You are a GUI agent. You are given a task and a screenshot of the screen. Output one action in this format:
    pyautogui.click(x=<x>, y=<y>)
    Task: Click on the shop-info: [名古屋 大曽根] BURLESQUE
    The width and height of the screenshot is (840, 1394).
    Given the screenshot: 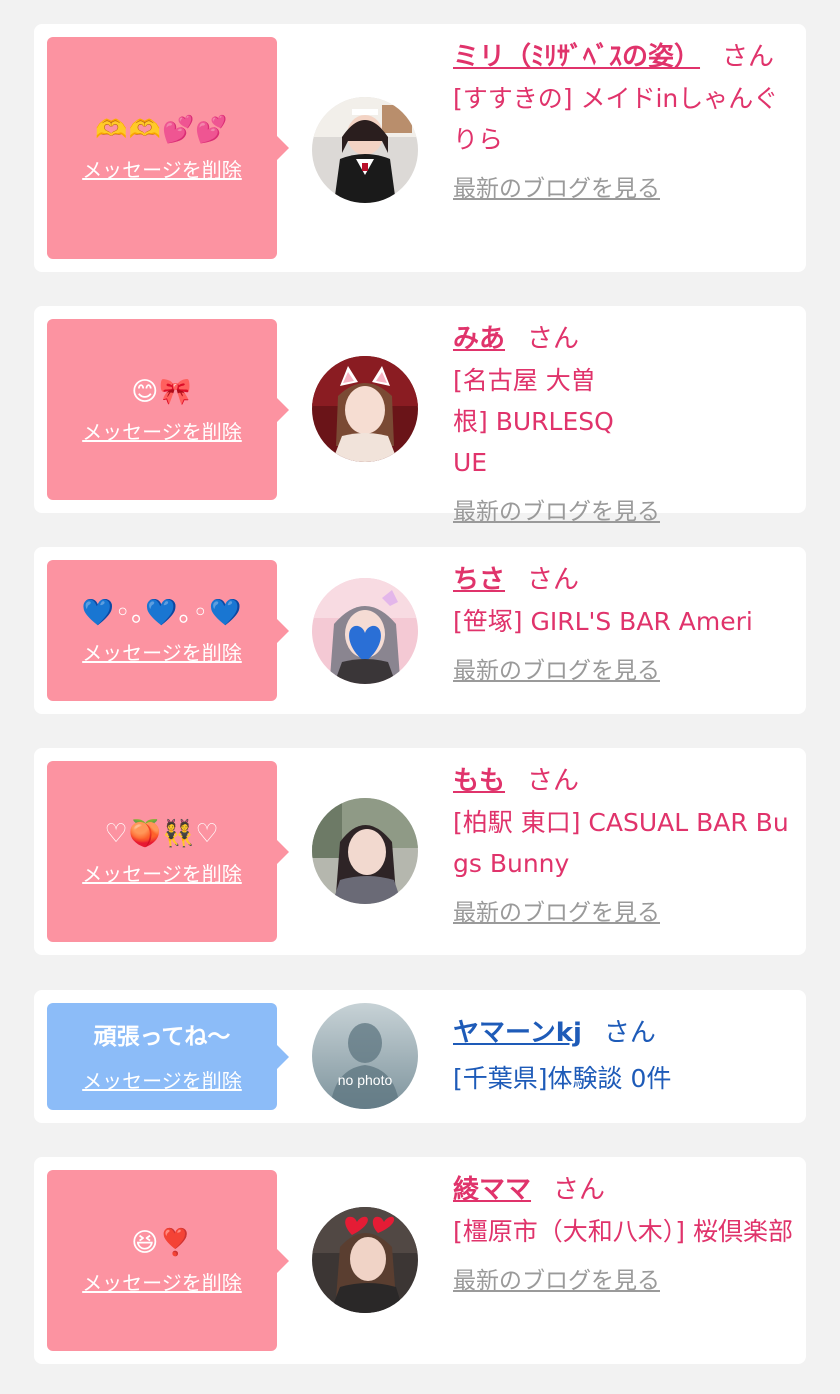 What is the action you would take?
    pyautogui.click(x=533, y=421)
    